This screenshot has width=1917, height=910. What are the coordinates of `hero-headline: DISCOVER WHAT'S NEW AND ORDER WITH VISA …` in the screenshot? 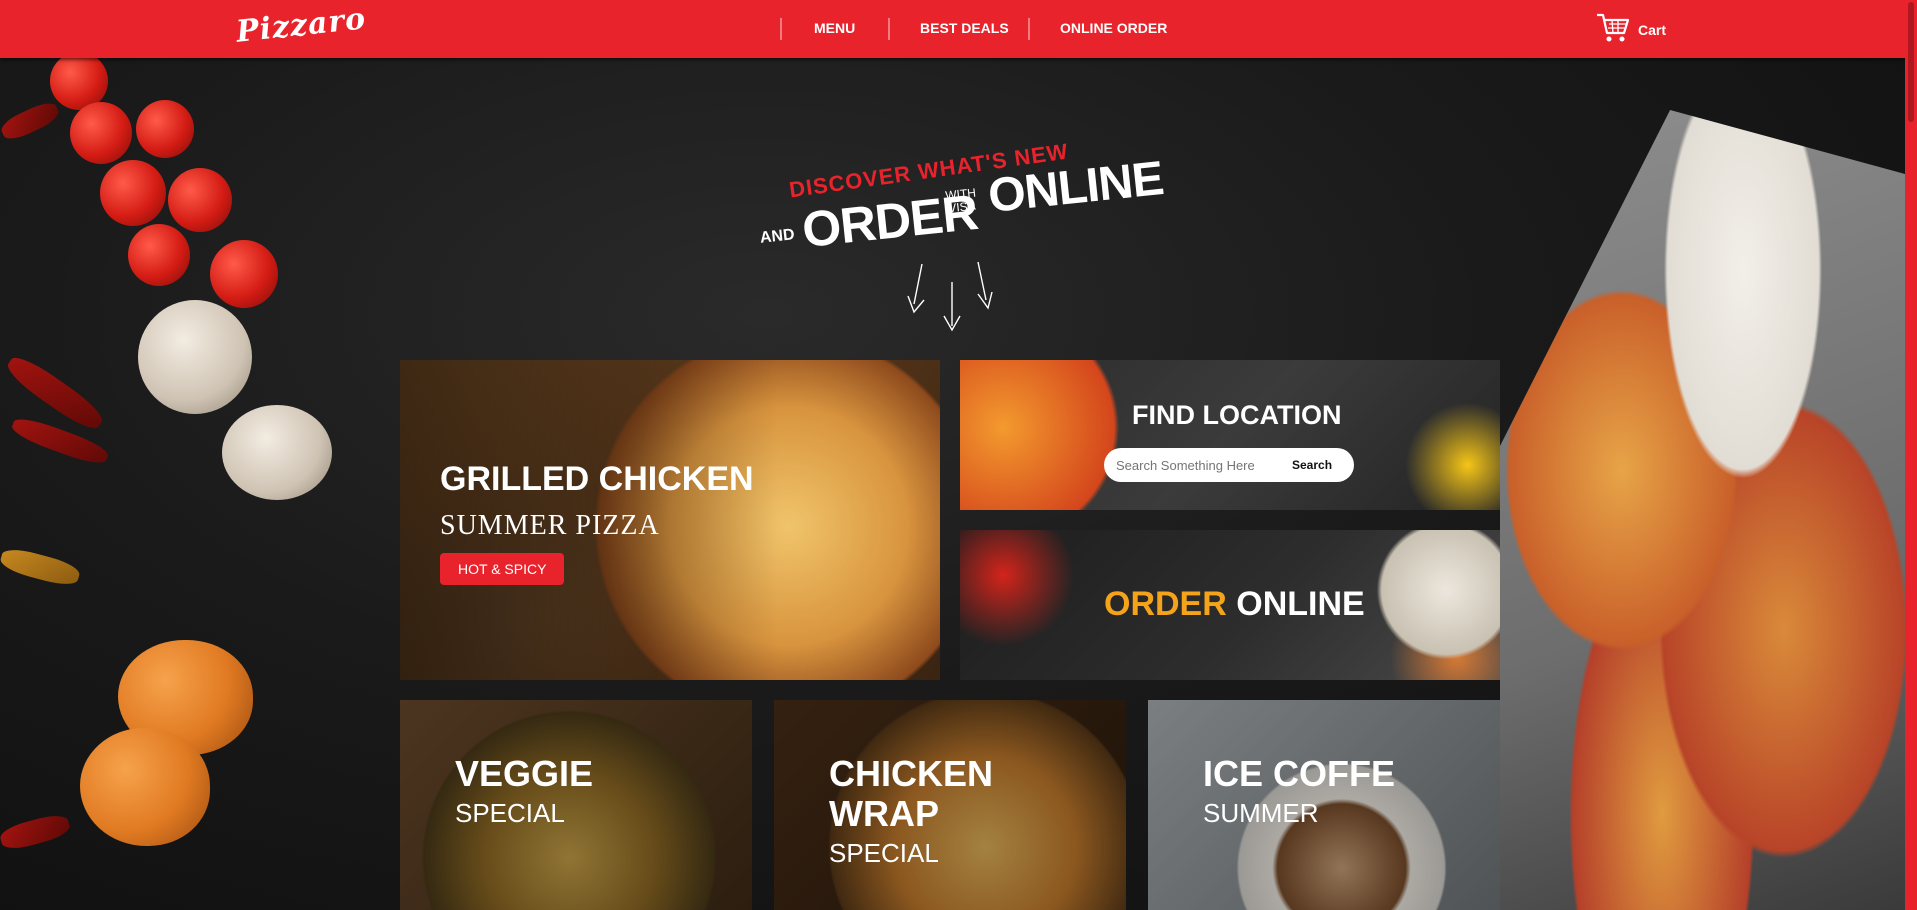 It's located at (952, 190).